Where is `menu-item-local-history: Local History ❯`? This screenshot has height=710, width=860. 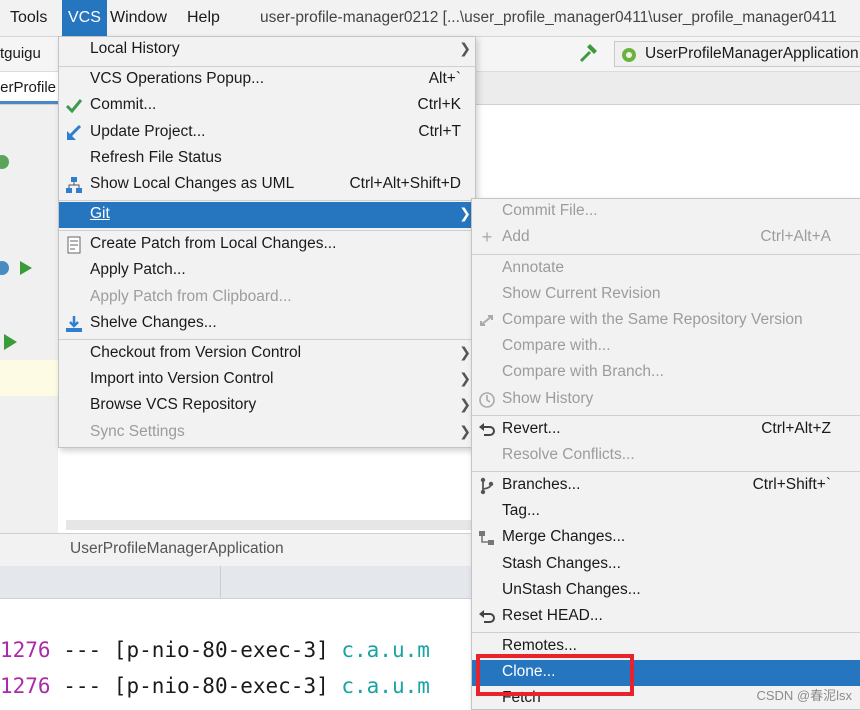 menu-item-local-history: Local History ❯ is located at coordinates (267, 50).